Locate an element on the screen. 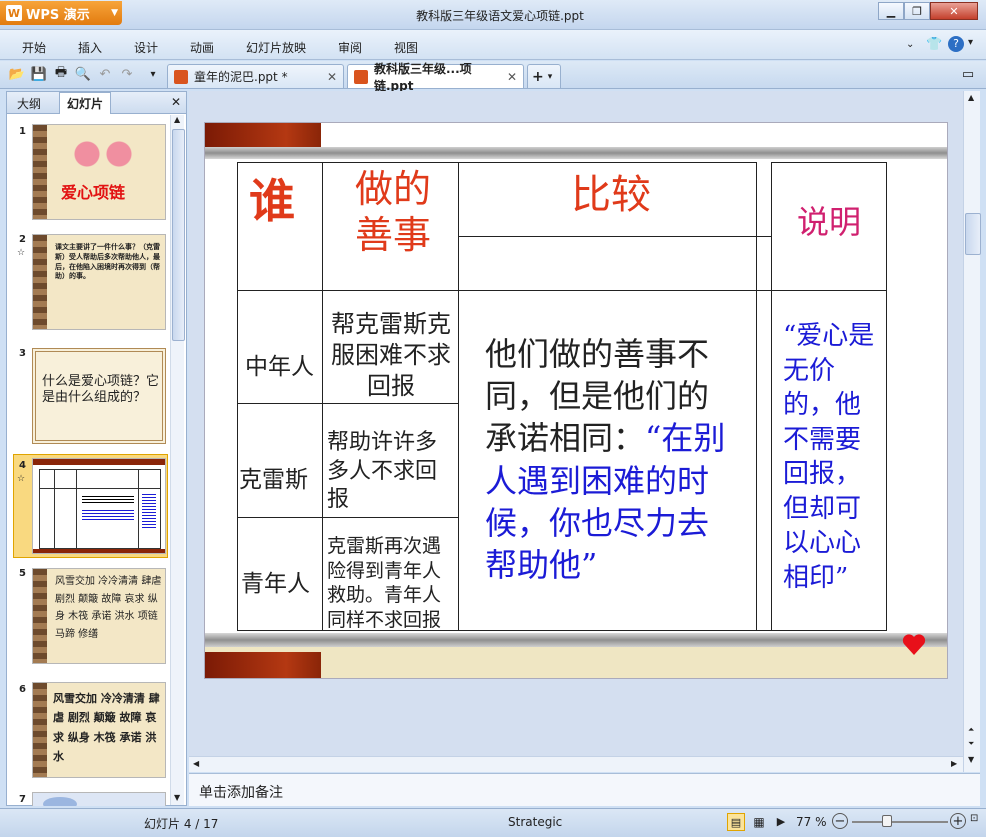 This screenshot has height=837, width=986. undo-icon: ↶ is located at coordinates (105, 74).